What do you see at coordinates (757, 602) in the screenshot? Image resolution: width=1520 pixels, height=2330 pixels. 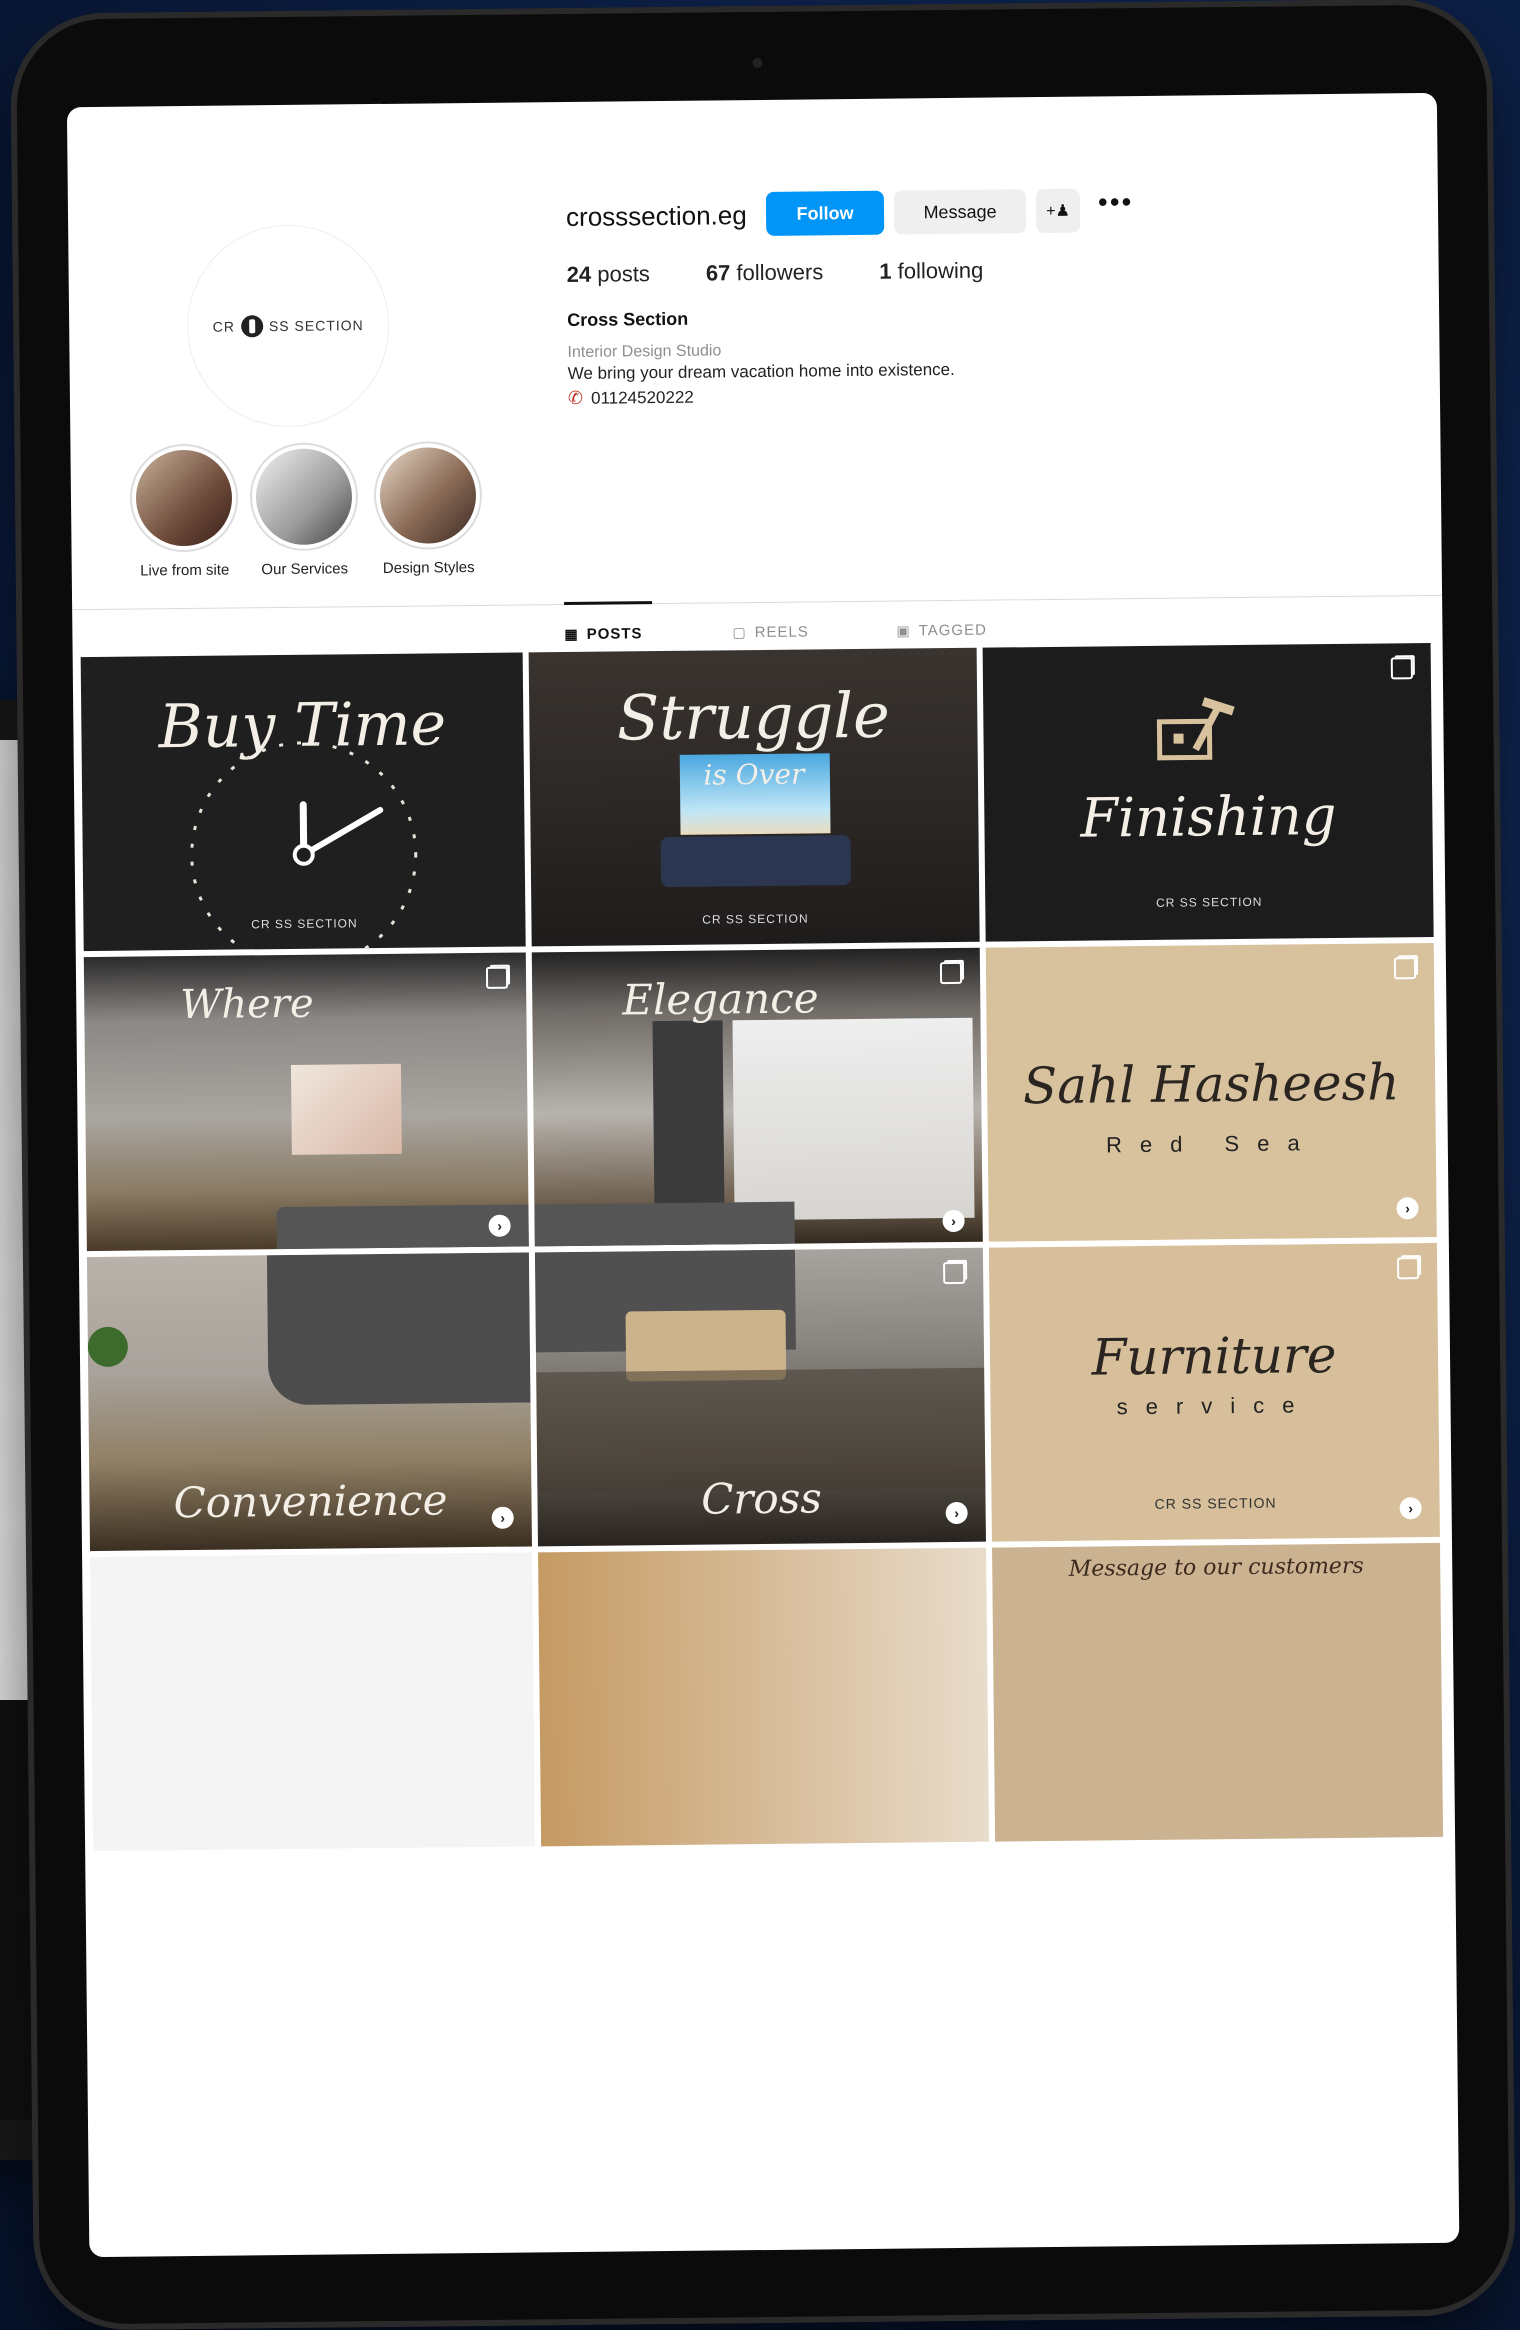 I see `tab-divider` at bounding box center [757, 602].